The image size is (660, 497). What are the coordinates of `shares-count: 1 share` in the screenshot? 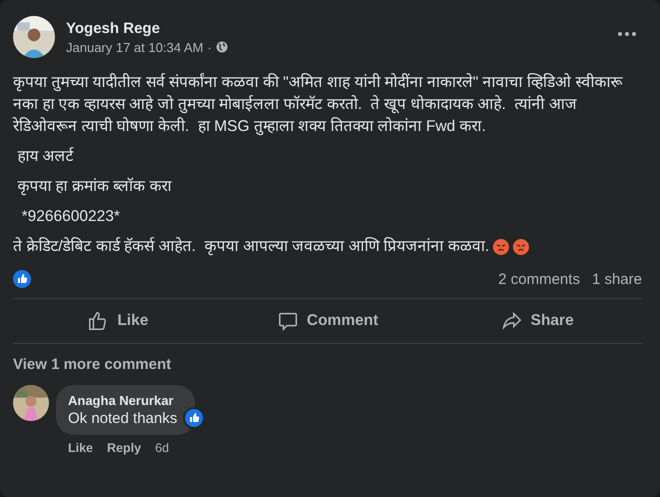 It's located at (617, 279).